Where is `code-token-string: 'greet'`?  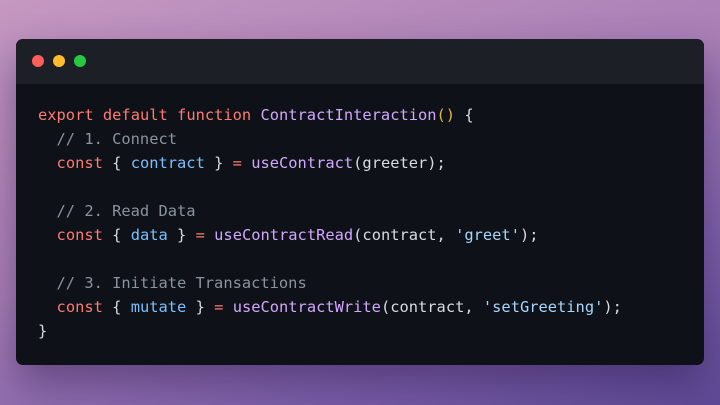
code-token-string: 'greet' is located at coordinates (487, 235).